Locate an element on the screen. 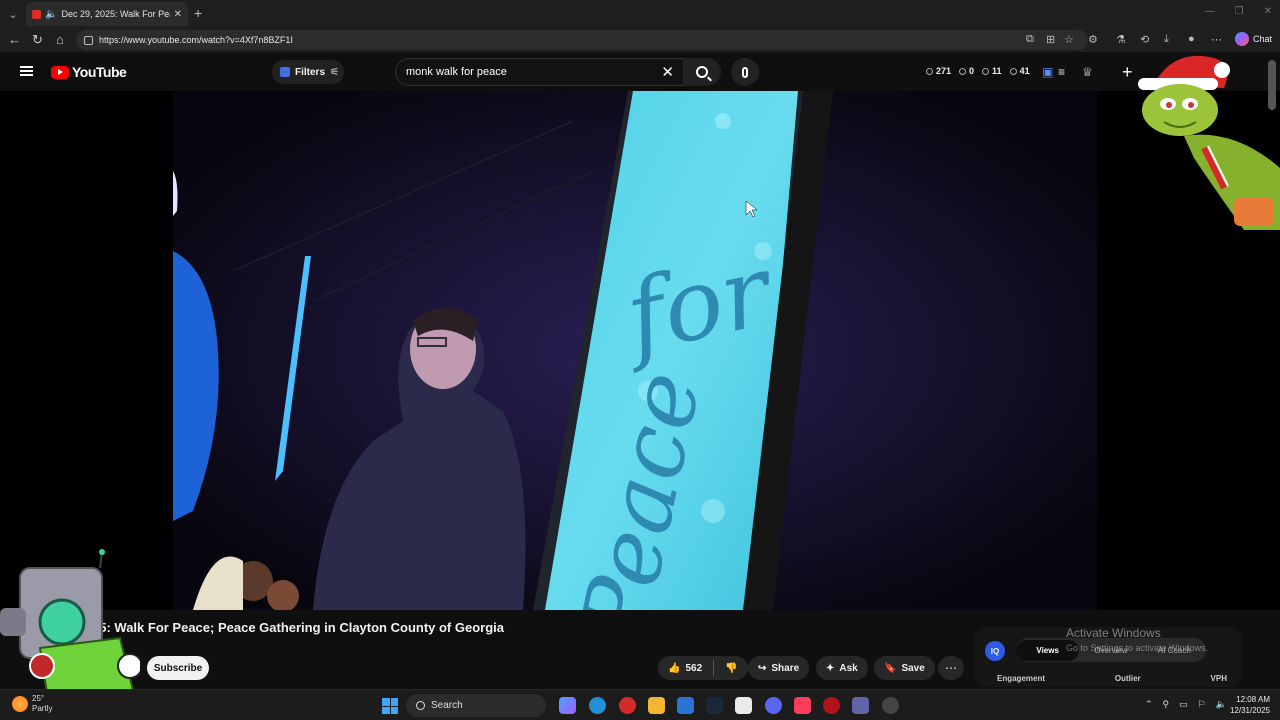  history-icon: ⟲ is located at coordinates (1144, 39).